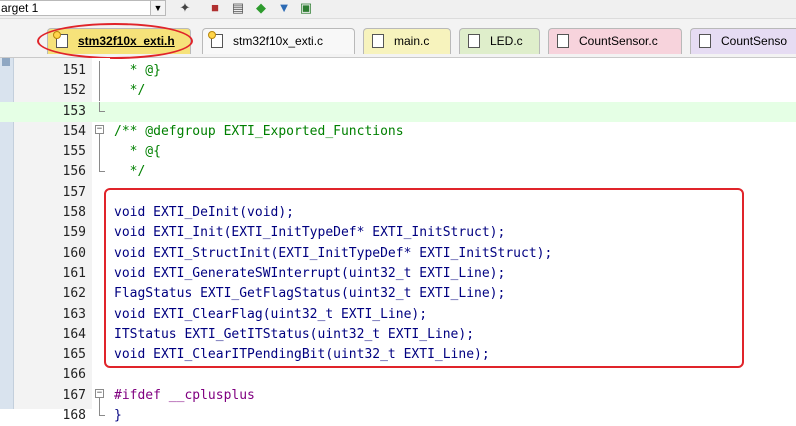  Describe the element at coordinates (306, 8) in the screenshot. I see `multi-project-icon: ▣` at that location.